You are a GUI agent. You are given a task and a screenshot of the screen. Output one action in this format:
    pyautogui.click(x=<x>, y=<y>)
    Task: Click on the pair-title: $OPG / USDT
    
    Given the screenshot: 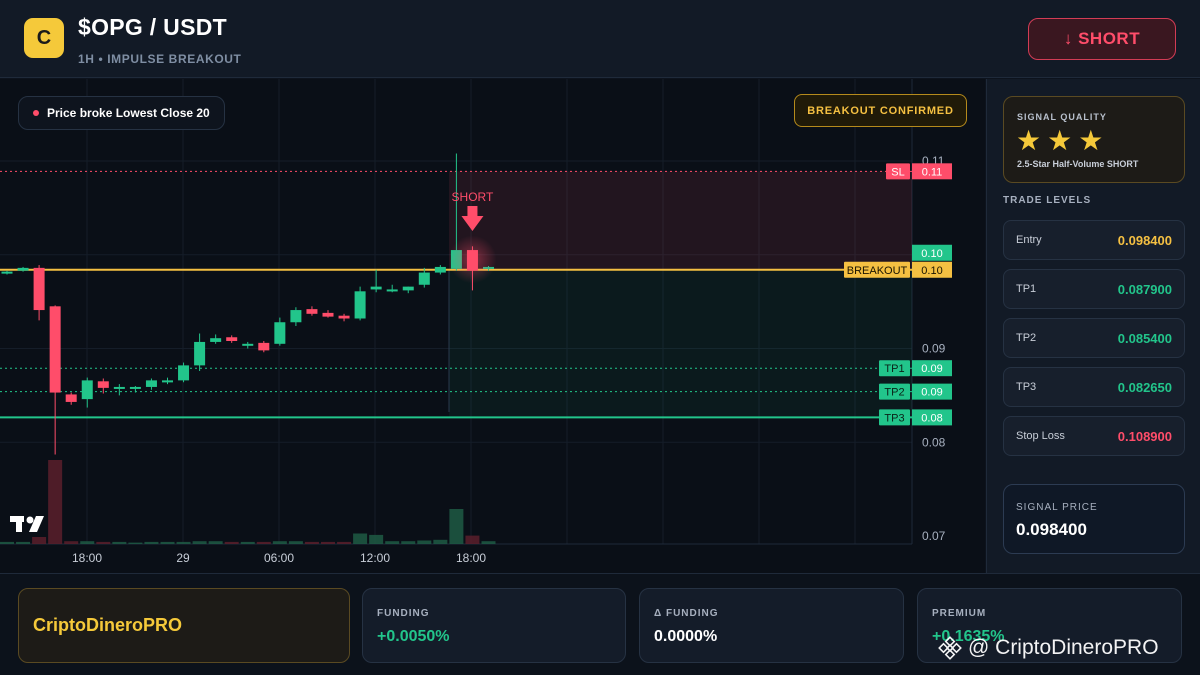 What is the action you would take?
    pyautogui.click(x=152, y=27)
    